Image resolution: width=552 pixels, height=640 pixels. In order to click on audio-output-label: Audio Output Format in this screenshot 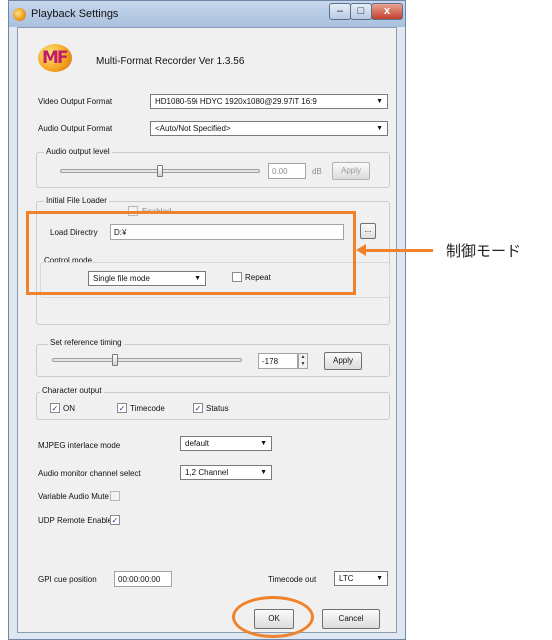, I will do `click(75, 128)`.